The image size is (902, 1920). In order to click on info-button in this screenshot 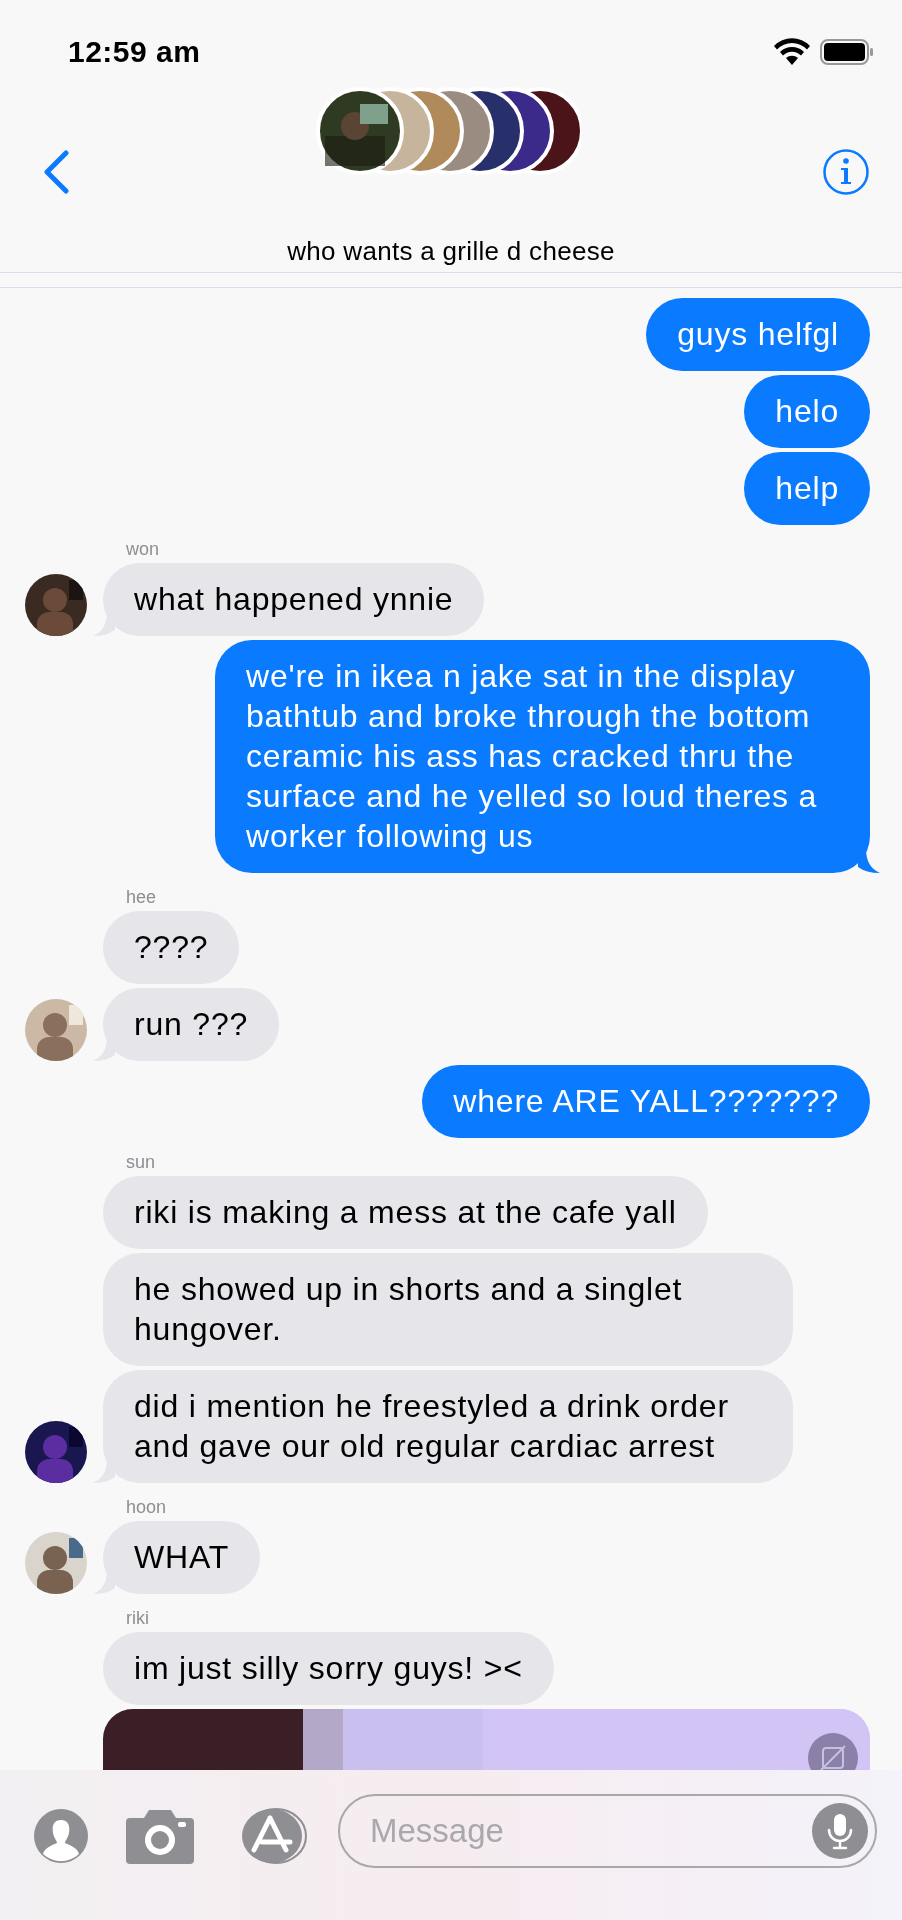, I will do `click(846, 172)`.